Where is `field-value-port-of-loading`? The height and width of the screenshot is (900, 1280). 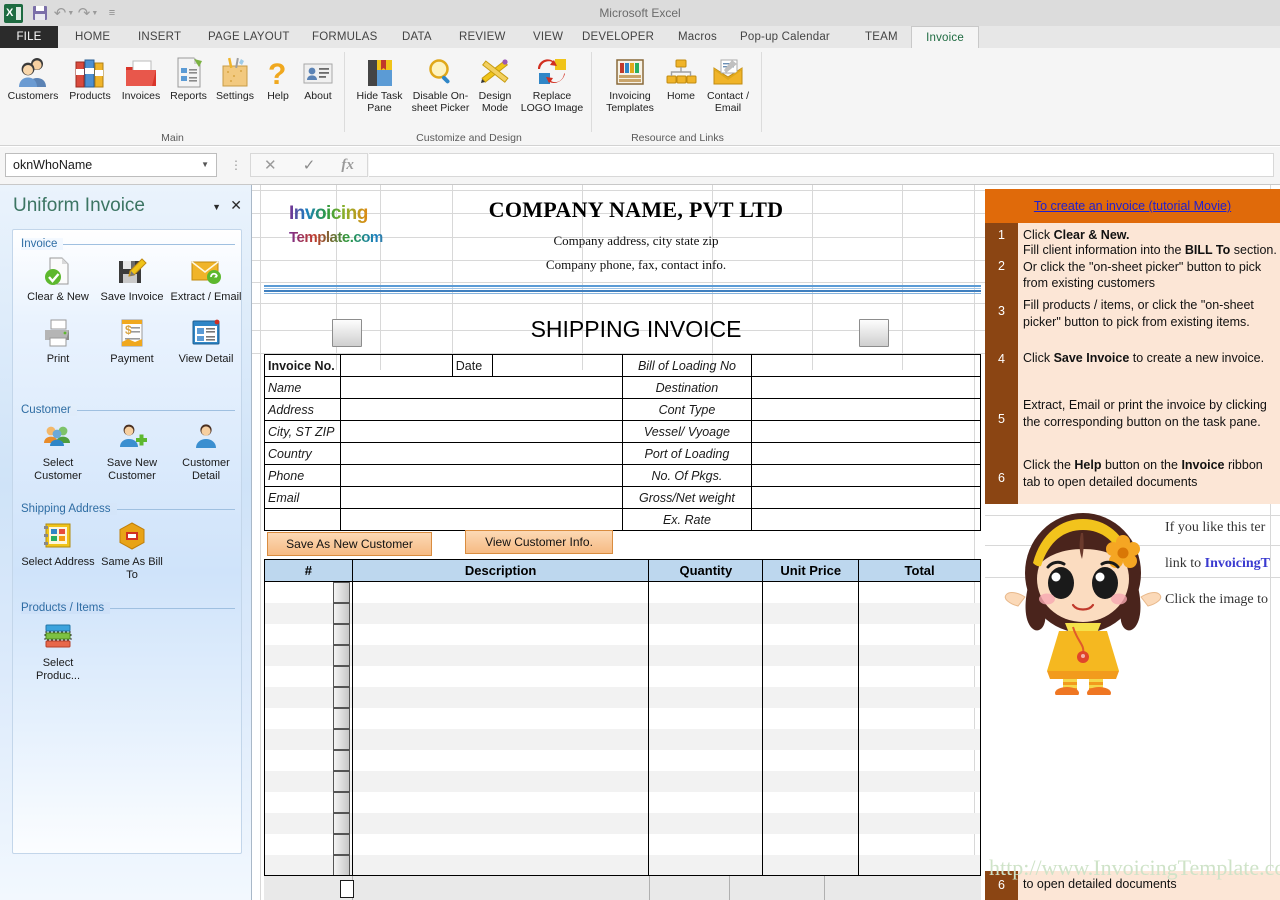 field-value-port-of-loading is located at coordinates (866, 453).